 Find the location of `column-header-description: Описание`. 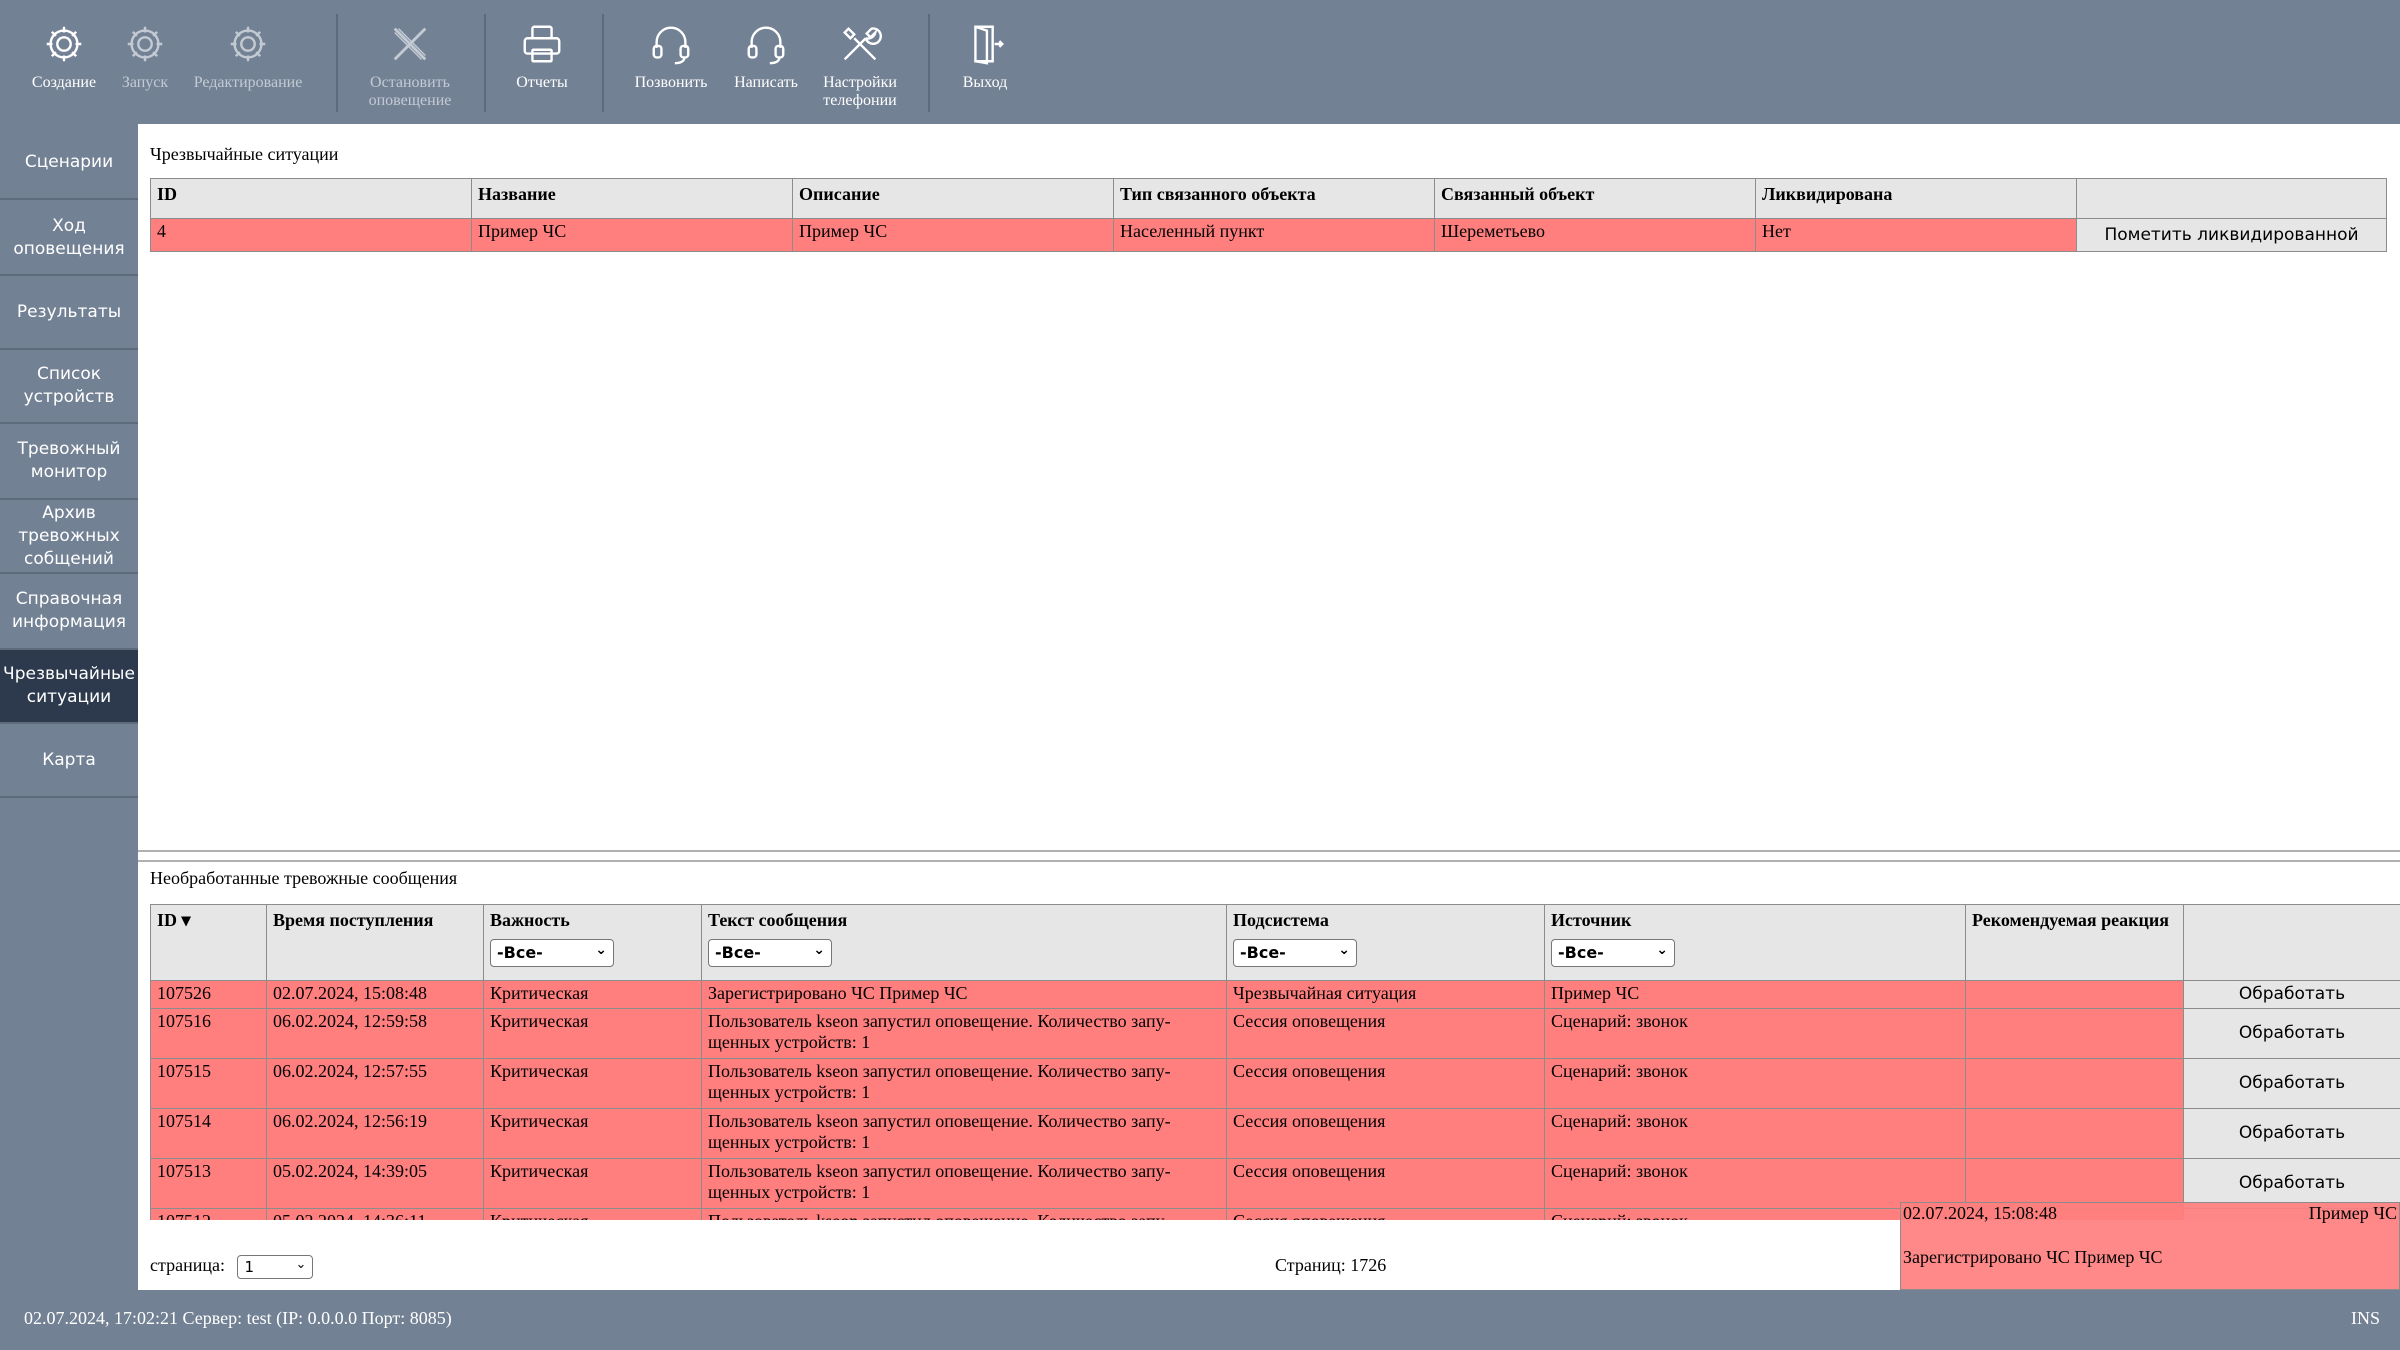

column-header-description: Описание is located at coordinates (953, 198).